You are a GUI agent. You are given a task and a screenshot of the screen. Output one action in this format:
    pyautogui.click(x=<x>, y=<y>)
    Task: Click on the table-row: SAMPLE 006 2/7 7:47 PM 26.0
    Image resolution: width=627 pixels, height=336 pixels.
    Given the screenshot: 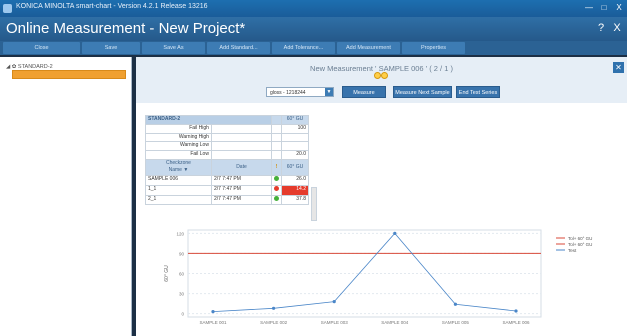 What is the action you would take?
    pyautogui.click(x=227, y=180)
    